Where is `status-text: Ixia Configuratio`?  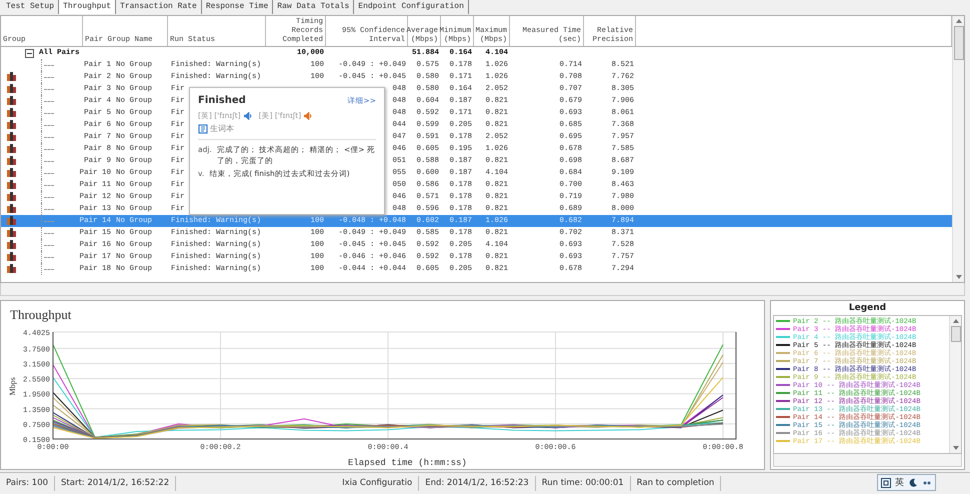 status-text: Ixia Configuratio is located at coordinates (378, 483).